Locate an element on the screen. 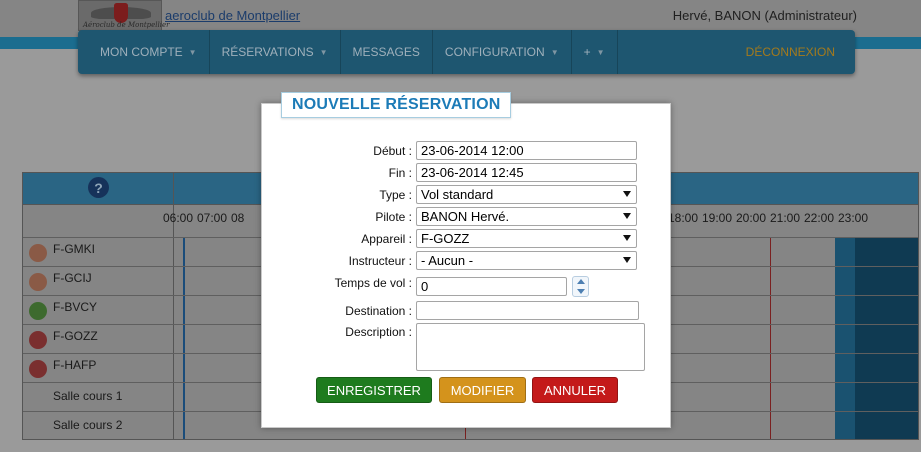 This screenshot has width=921, height=452. dialog-title: NOUVELLE RÉSERVATION is located at coordinates (396, 105).